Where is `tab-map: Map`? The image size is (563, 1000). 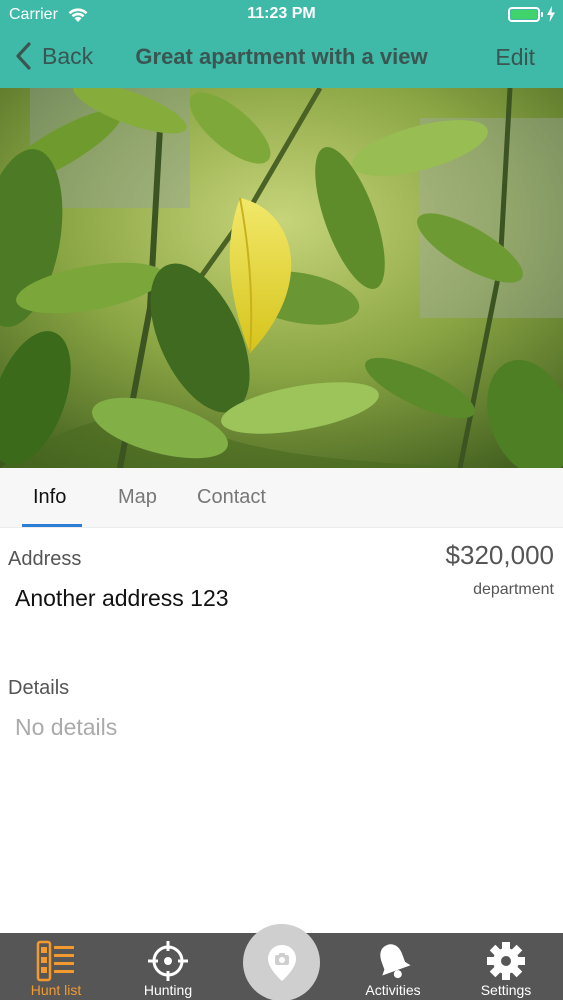 tab-map: Map is located at coordinates (137, 497).